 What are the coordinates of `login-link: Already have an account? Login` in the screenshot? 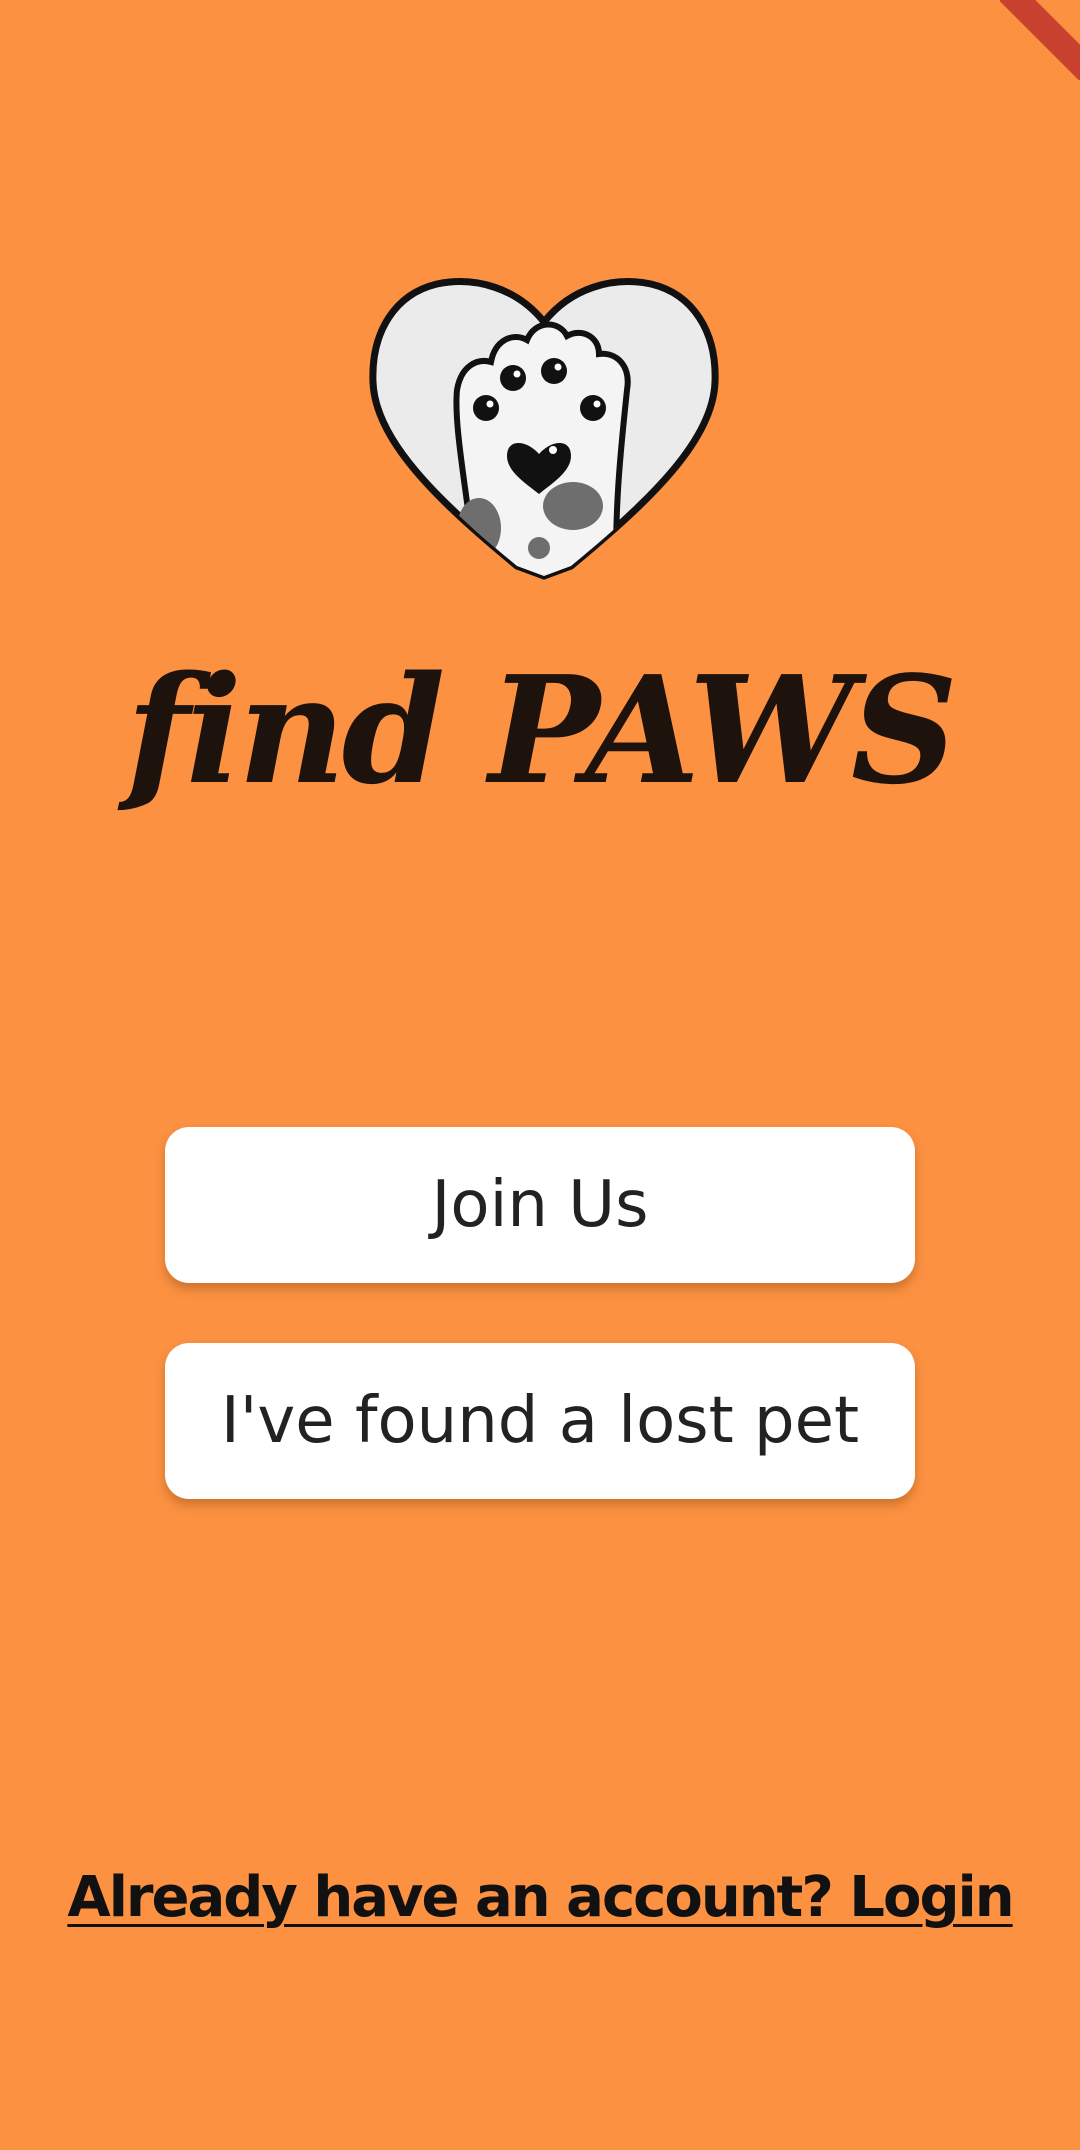 It's located at (540, 1897).